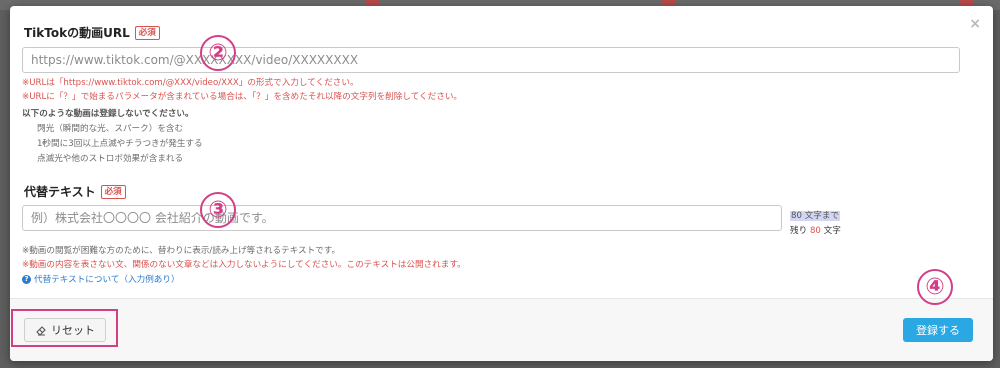 This screenshot has height=368, width=1000. Describe the element at coordinates (815, 216) in the screenshot. I see `counter-max: 80 文字まで` at that location.